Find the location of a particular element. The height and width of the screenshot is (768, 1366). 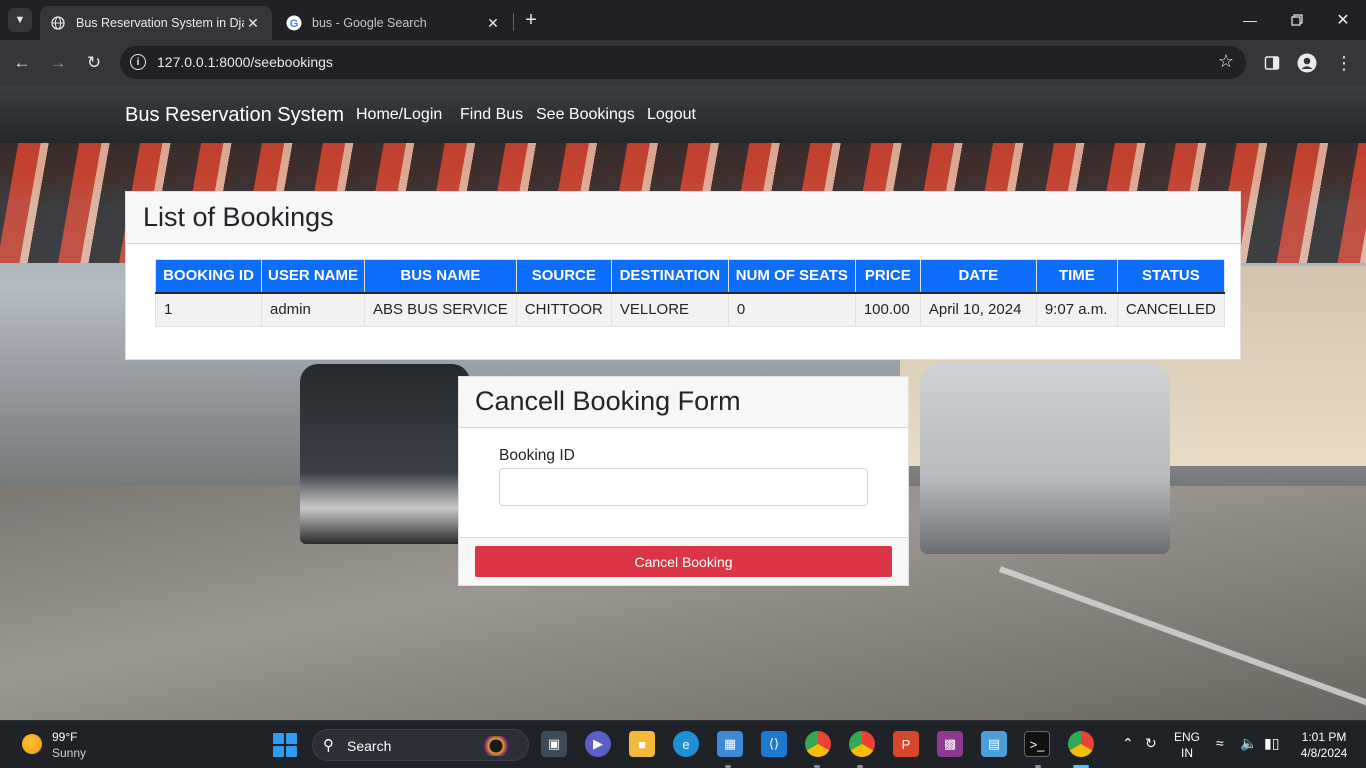

tab-divider is located at coordinates (513, 22).